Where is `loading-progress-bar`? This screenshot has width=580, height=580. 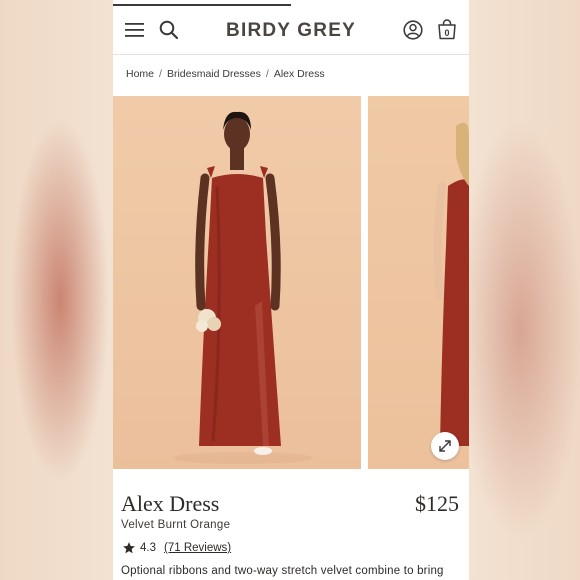 loading-progress-bar is located at coordinates (202, 5).